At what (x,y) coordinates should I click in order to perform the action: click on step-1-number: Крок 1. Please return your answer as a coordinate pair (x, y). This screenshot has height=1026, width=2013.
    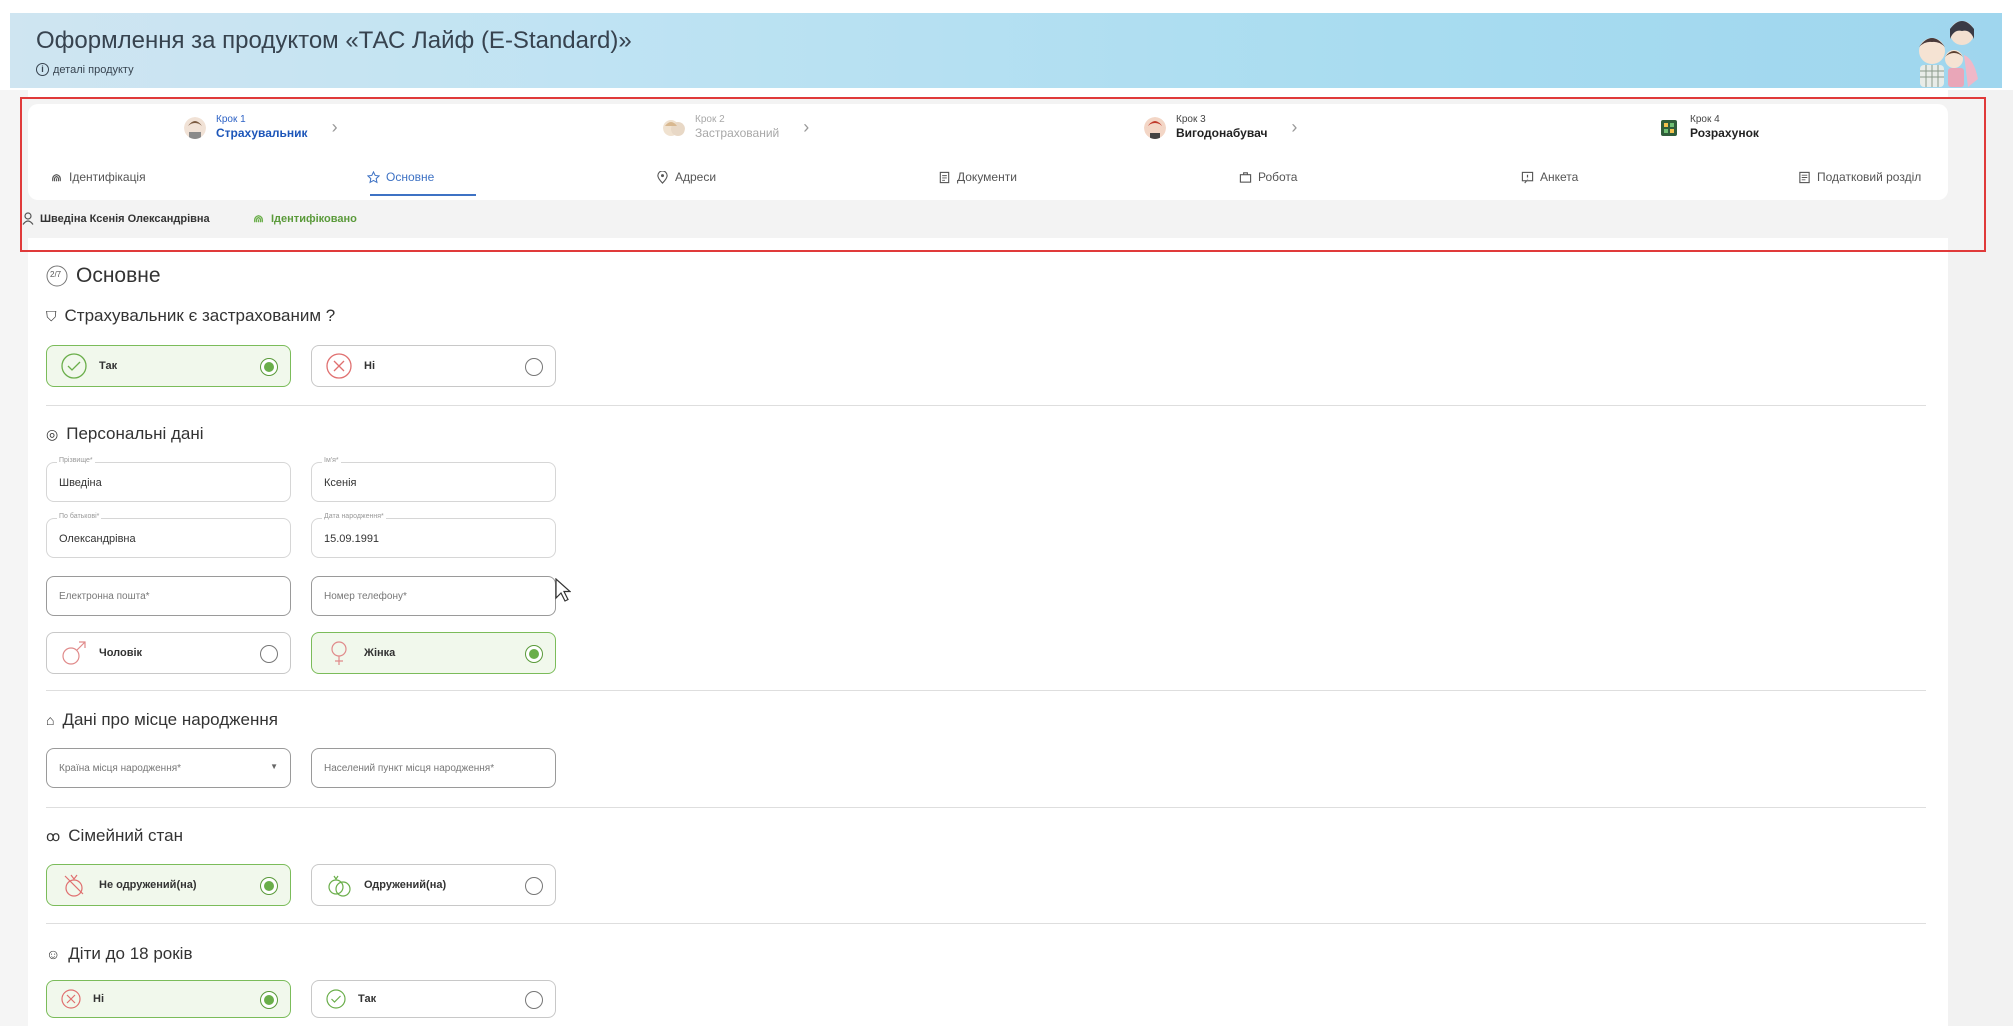
    Looking at the image, I should click on (231, 119).